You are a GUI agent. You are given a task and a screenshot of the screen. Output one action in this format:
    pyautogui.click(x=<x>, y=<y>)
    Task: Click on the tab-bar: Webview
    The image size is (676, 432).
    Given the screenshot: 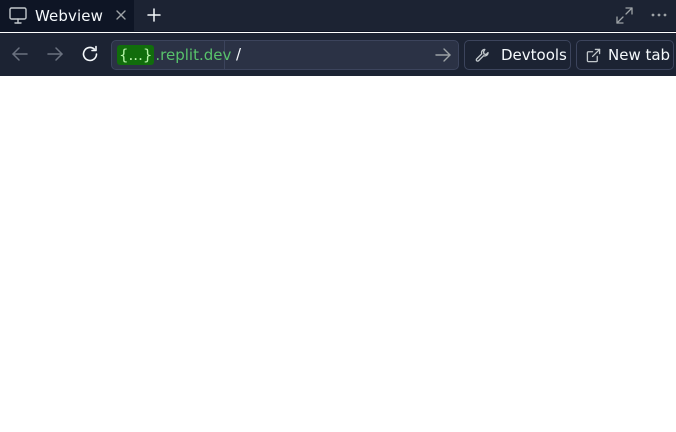 What is the action you would take?
    pyautogui.click(x=338, y=16)
    